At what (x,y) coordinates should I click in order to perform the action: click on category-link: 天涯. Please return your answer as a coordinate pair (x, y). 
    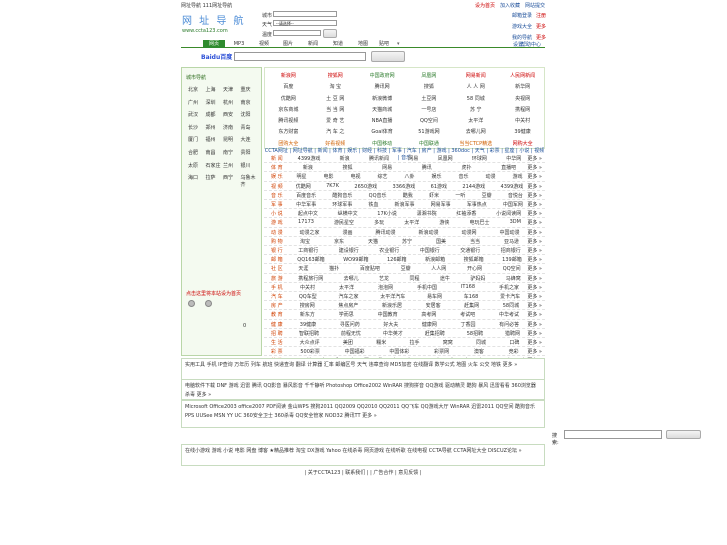
    Looking at the image, I should click on (303, 268).